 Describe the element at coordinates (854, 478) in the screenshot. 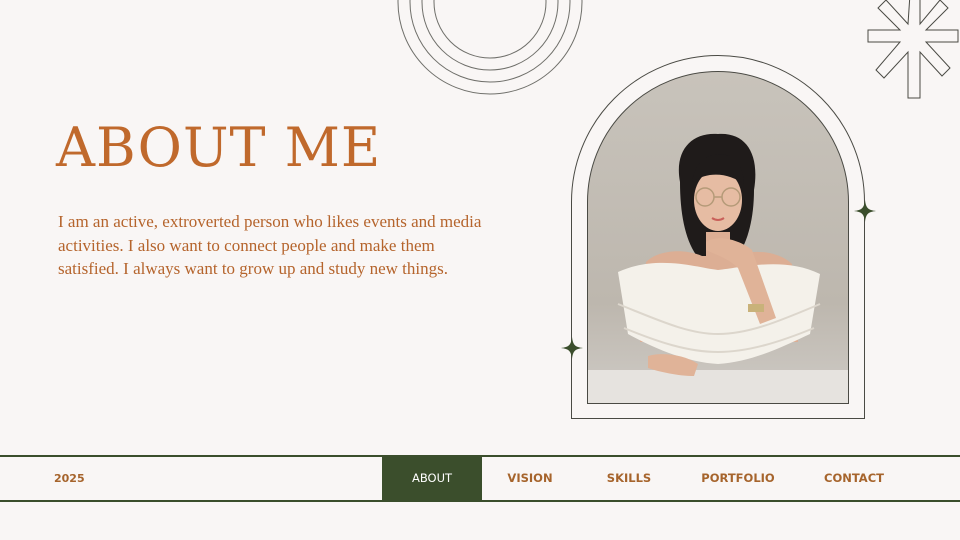

I see `nav-item-contact: CONTACT` at that location.